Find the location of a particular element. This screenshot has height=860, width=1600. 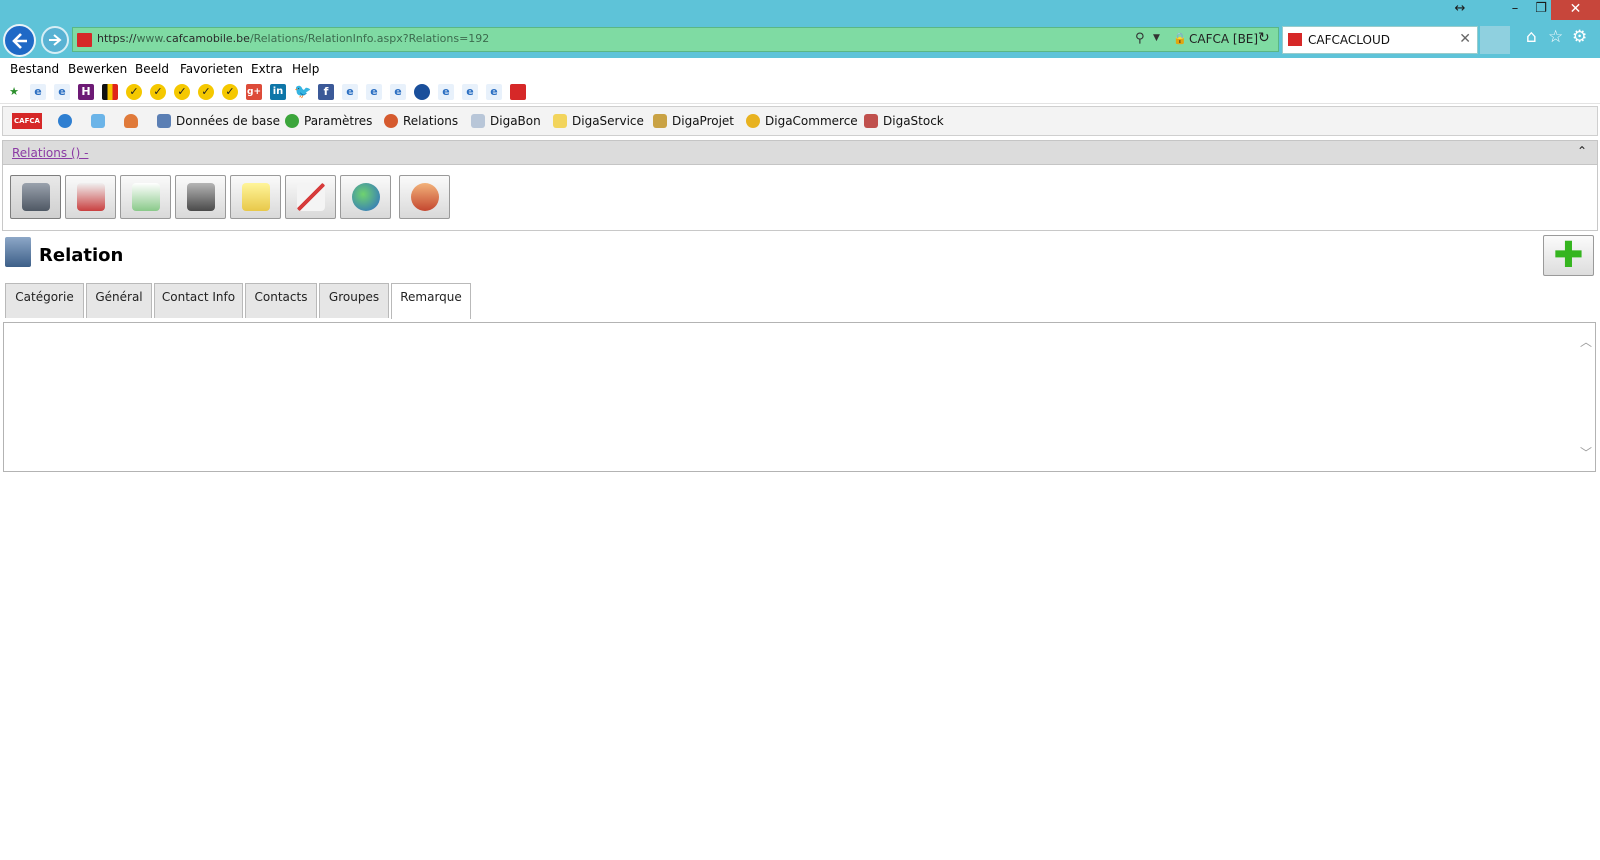

web-button is located at coordinates (365, 197).